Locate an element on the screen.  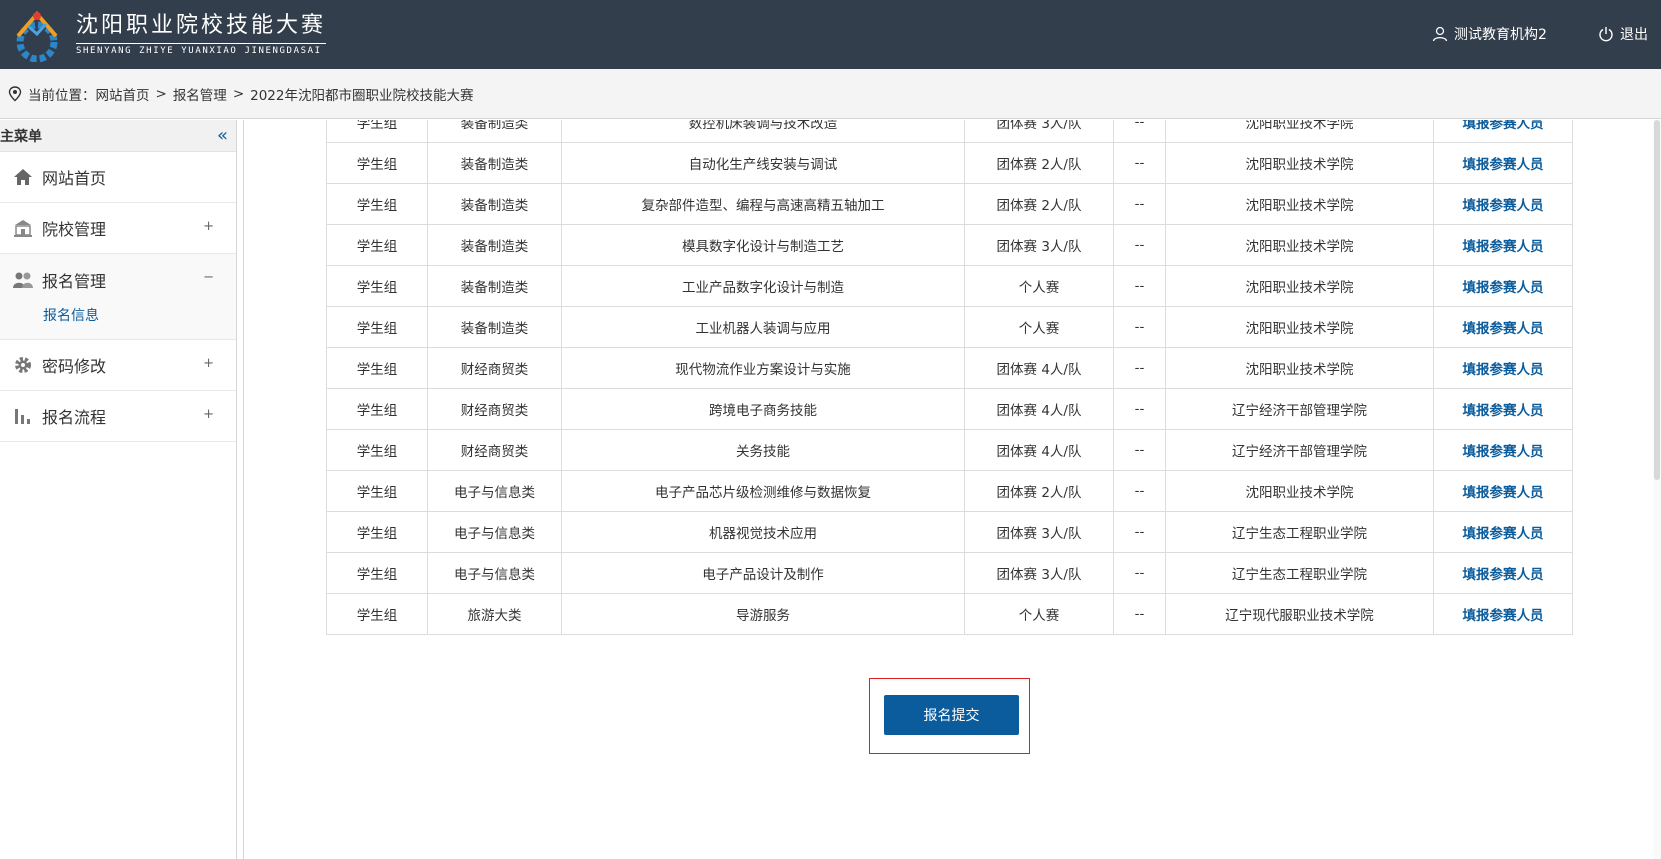
logout-label: 退出 is located at coordinates (1634, 35).